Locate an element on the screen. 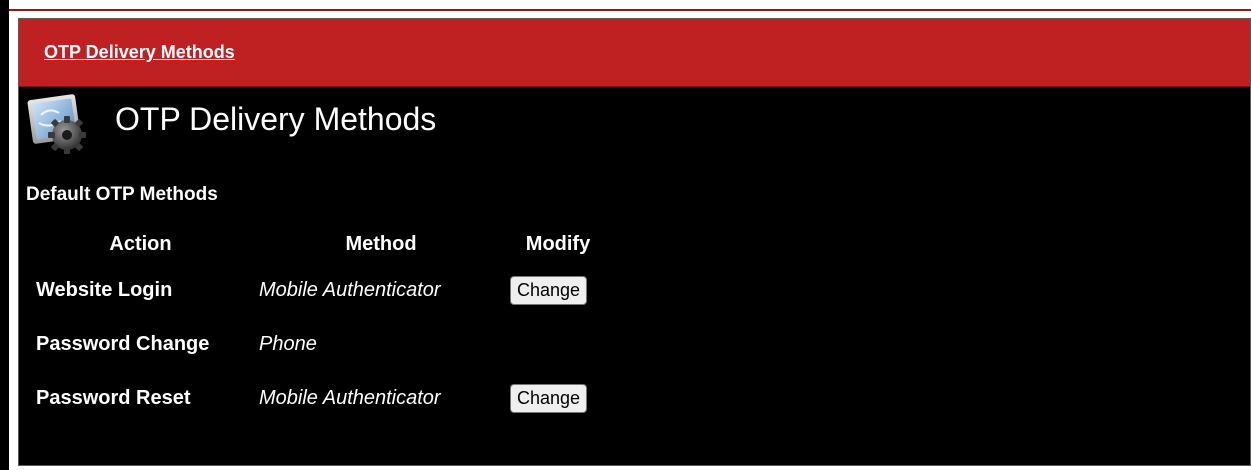 This screenshot has height=470, width=1251. modify-cell is located at coordinates (558, 344).